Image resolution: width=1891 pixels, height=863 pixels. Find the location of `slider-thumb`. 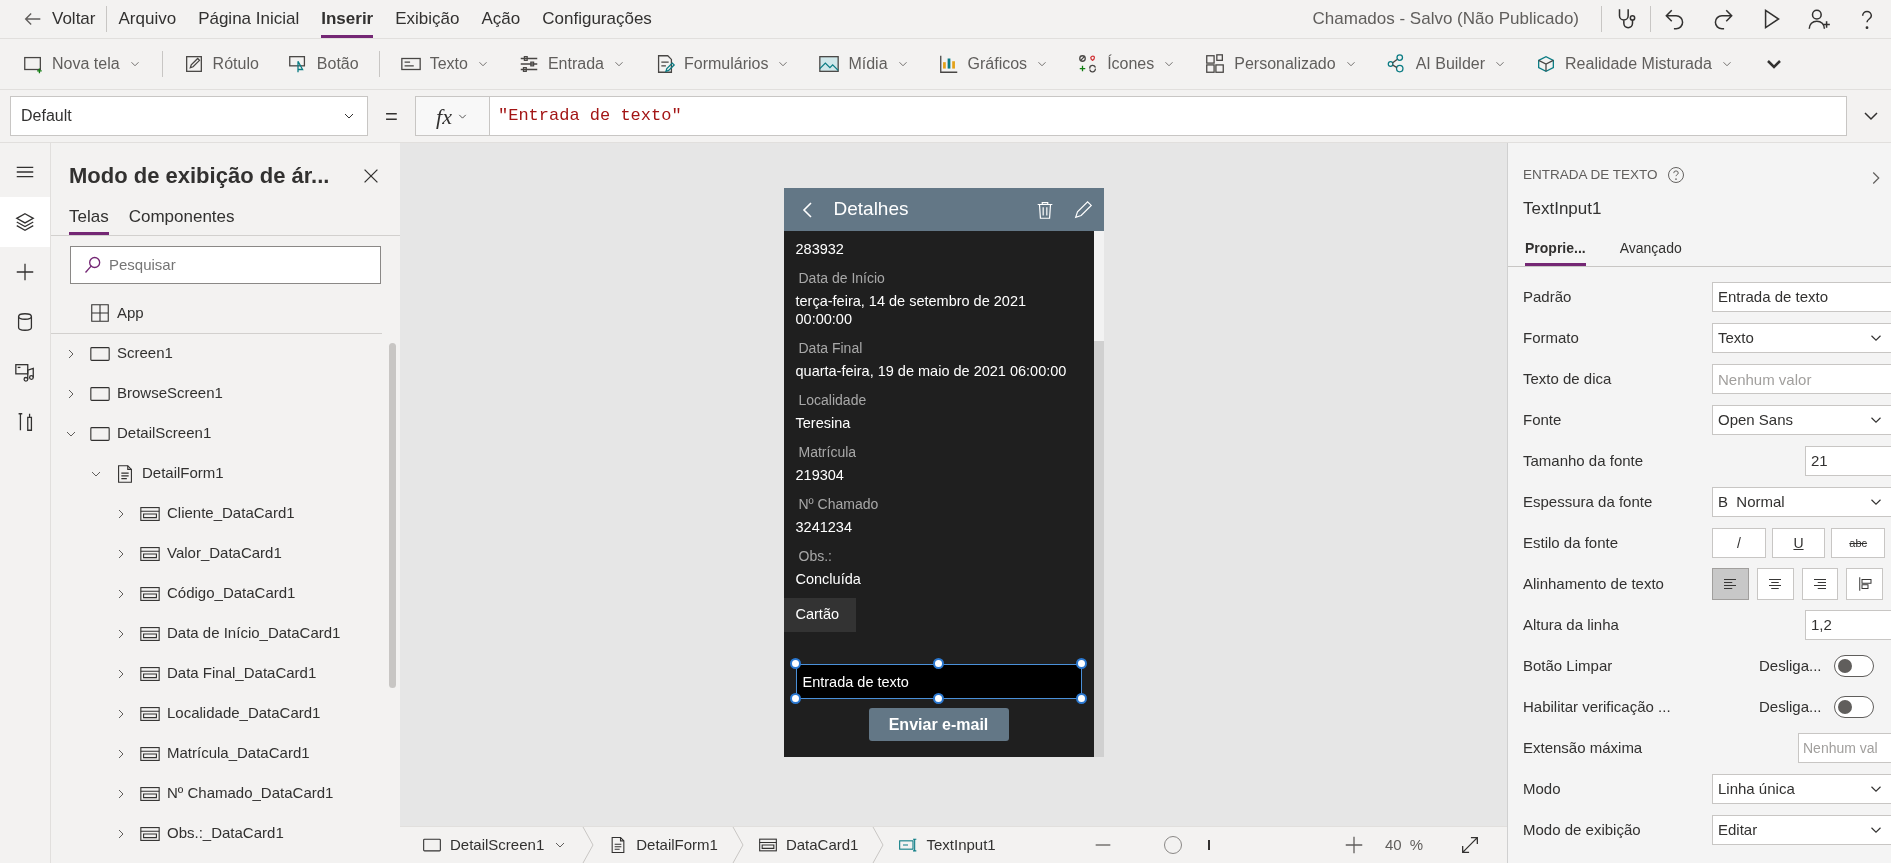

slider-thumb is located at coordinates (1173, 845).